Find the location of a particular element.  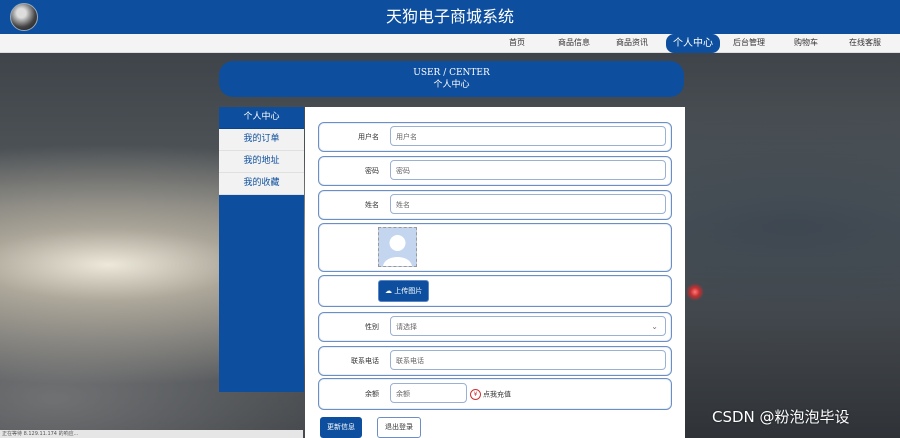

name-input: 姓名 is located at coordinates (528, 204).